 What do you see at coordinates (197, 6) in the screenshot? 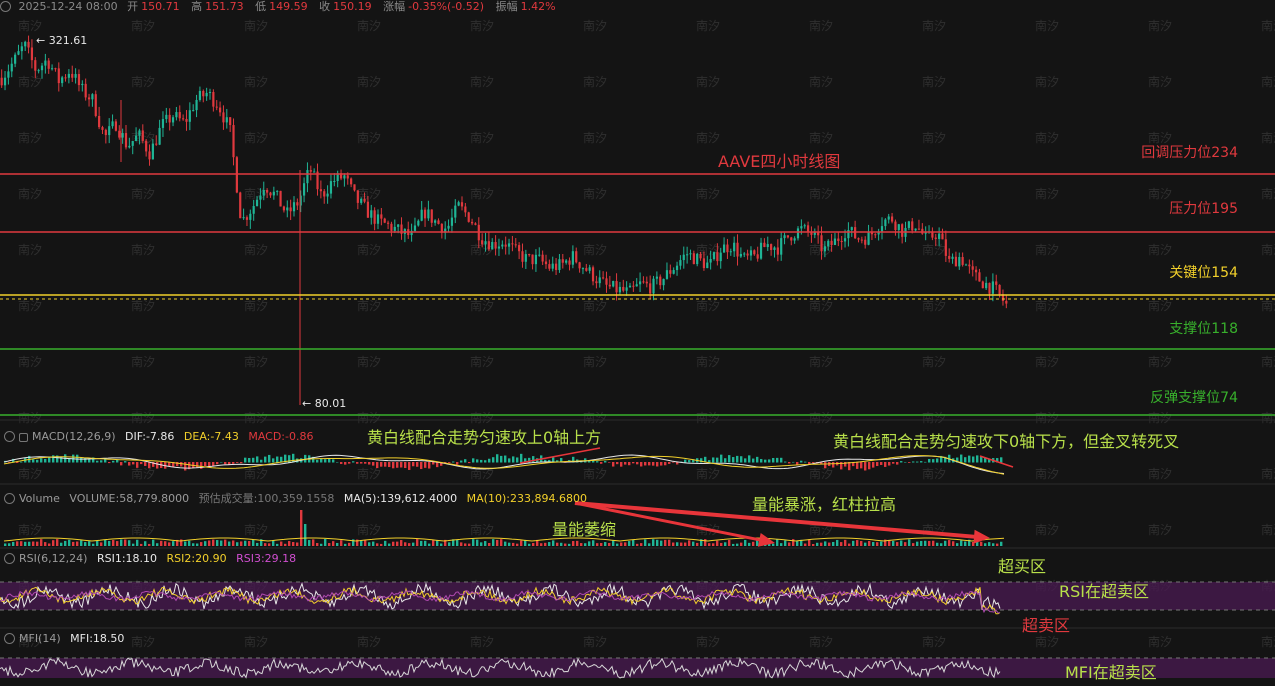
I see `high-label: 高` at bounding box center [197, 6].